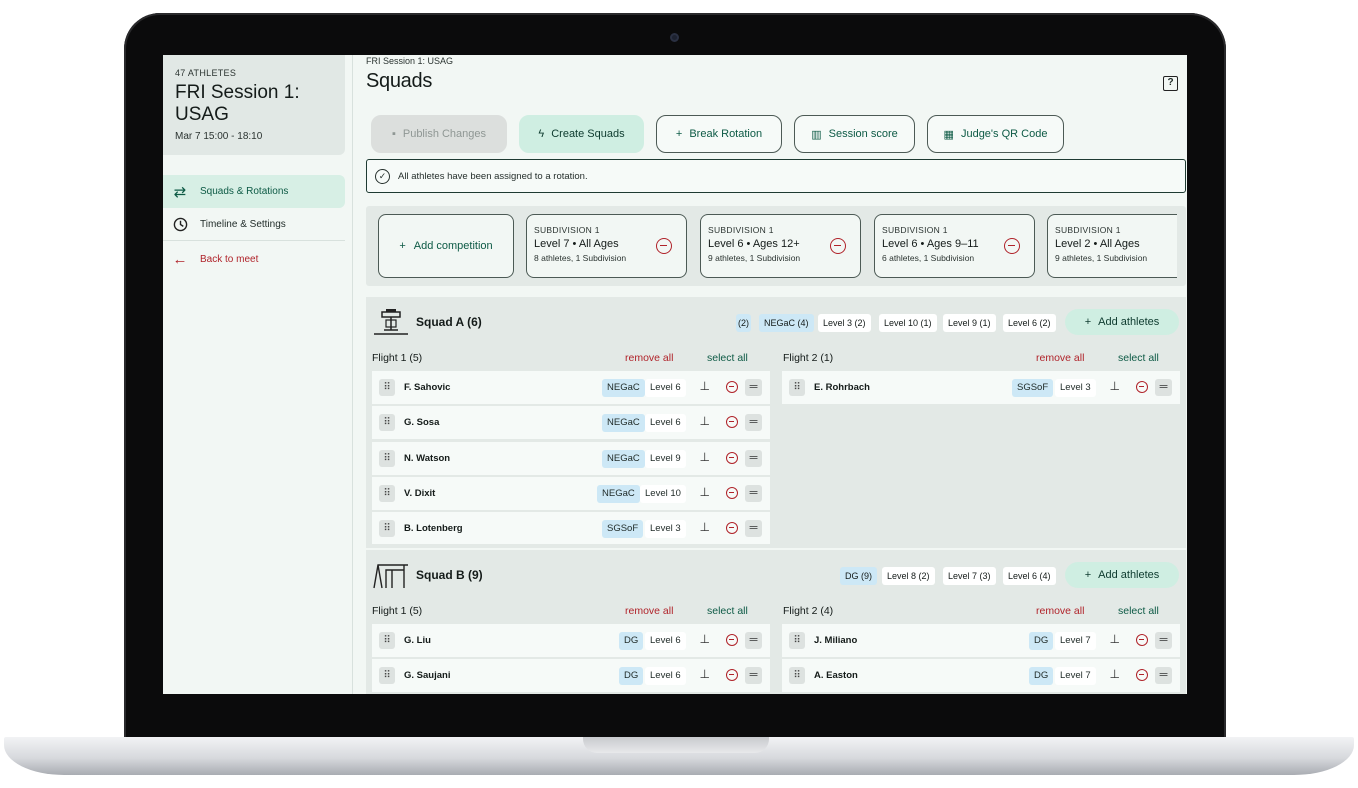 The image size is (1358, 788). Describe the element at coordinates (449, 322) in the screenshot. I see `squad-name: Squad A (6)` at that location.